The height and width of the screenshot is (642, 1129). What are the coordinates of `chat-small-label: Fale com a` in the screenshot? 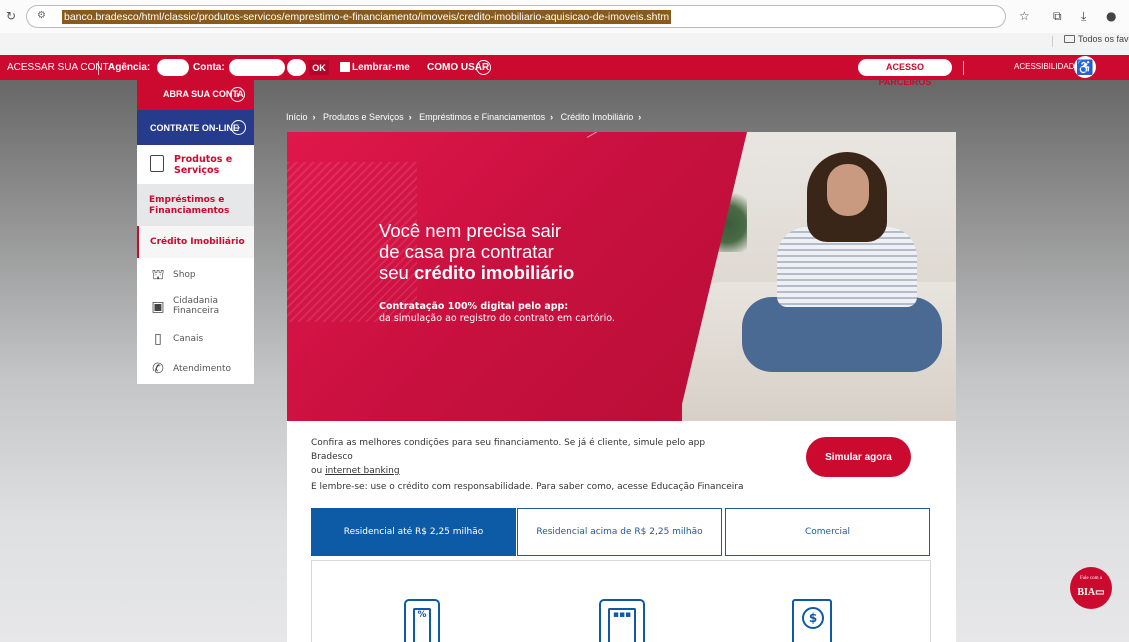 It's located at (1091, 578).